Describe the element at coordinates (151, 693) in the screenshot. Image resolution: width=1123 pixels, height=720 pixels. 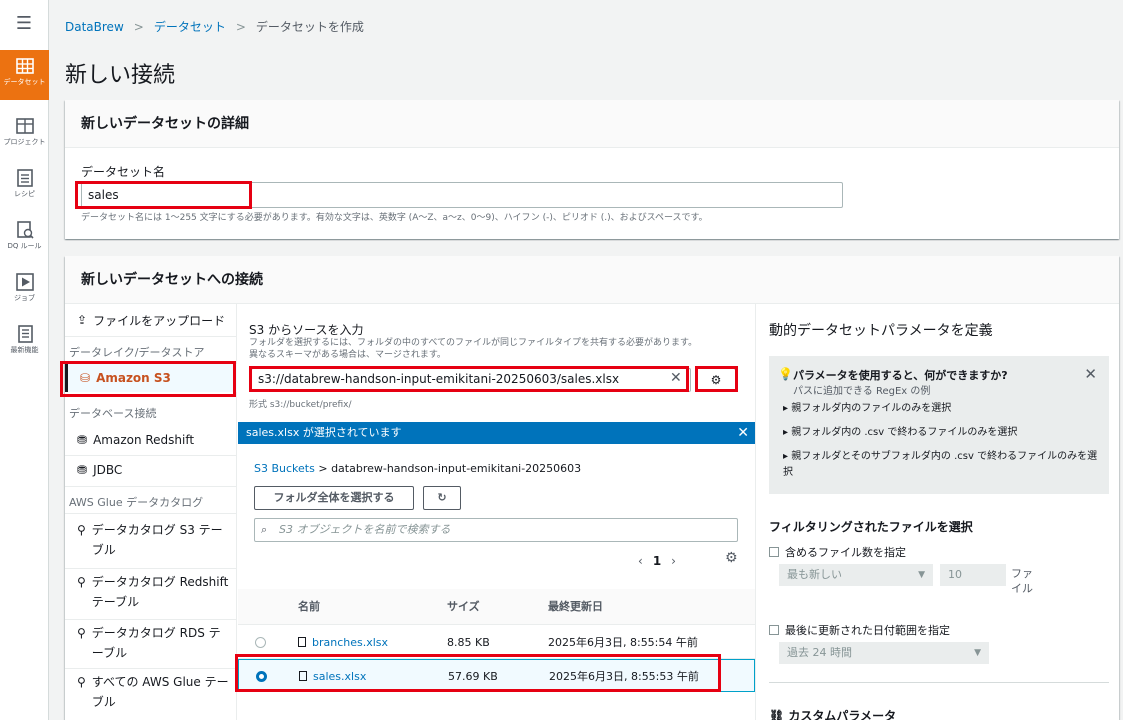
I see `source-all-glue-tables: ⚲ すべての AWS Glue テーブル` at that location.